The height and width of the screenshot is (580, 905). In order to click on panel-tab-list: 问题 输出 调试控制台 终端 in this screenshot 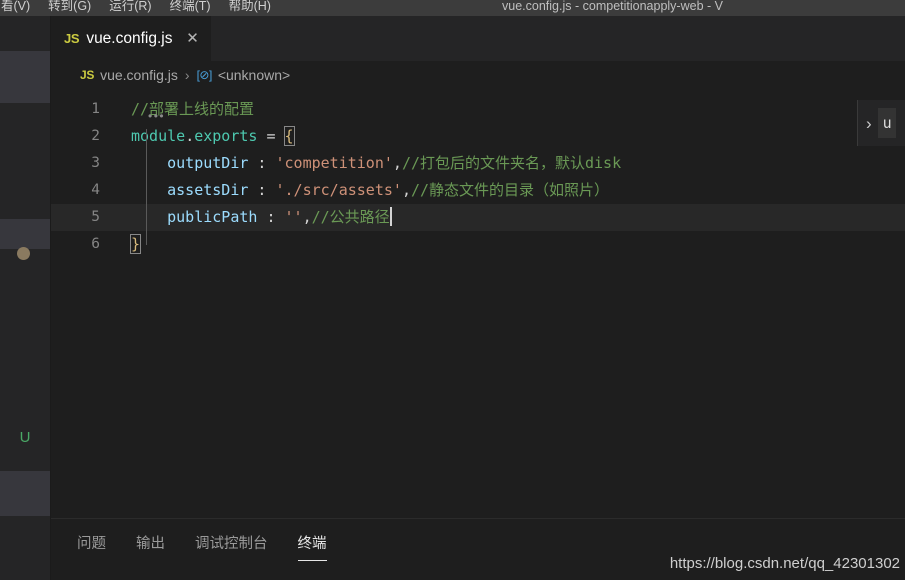, I will do `click(202, 547)`.